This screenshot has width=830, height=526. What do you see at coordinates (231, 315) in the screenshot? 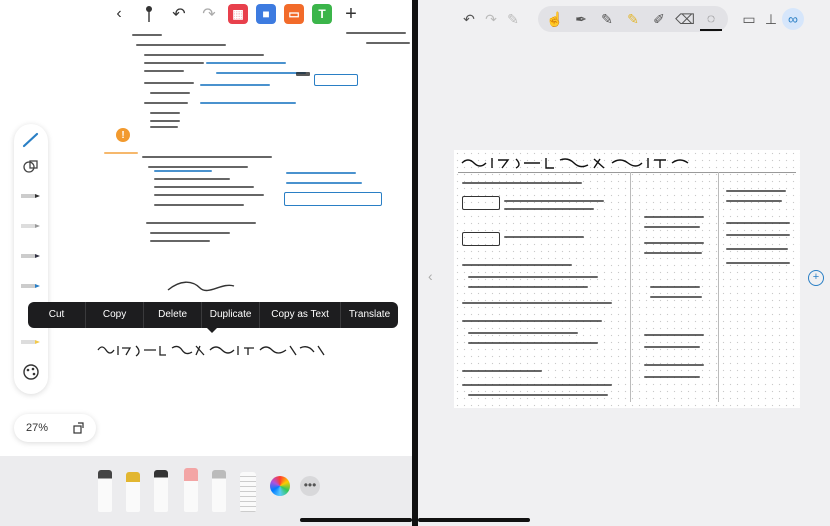
I see `menu-item-duplicate: Duplicate` at bounding box center [231, 315].